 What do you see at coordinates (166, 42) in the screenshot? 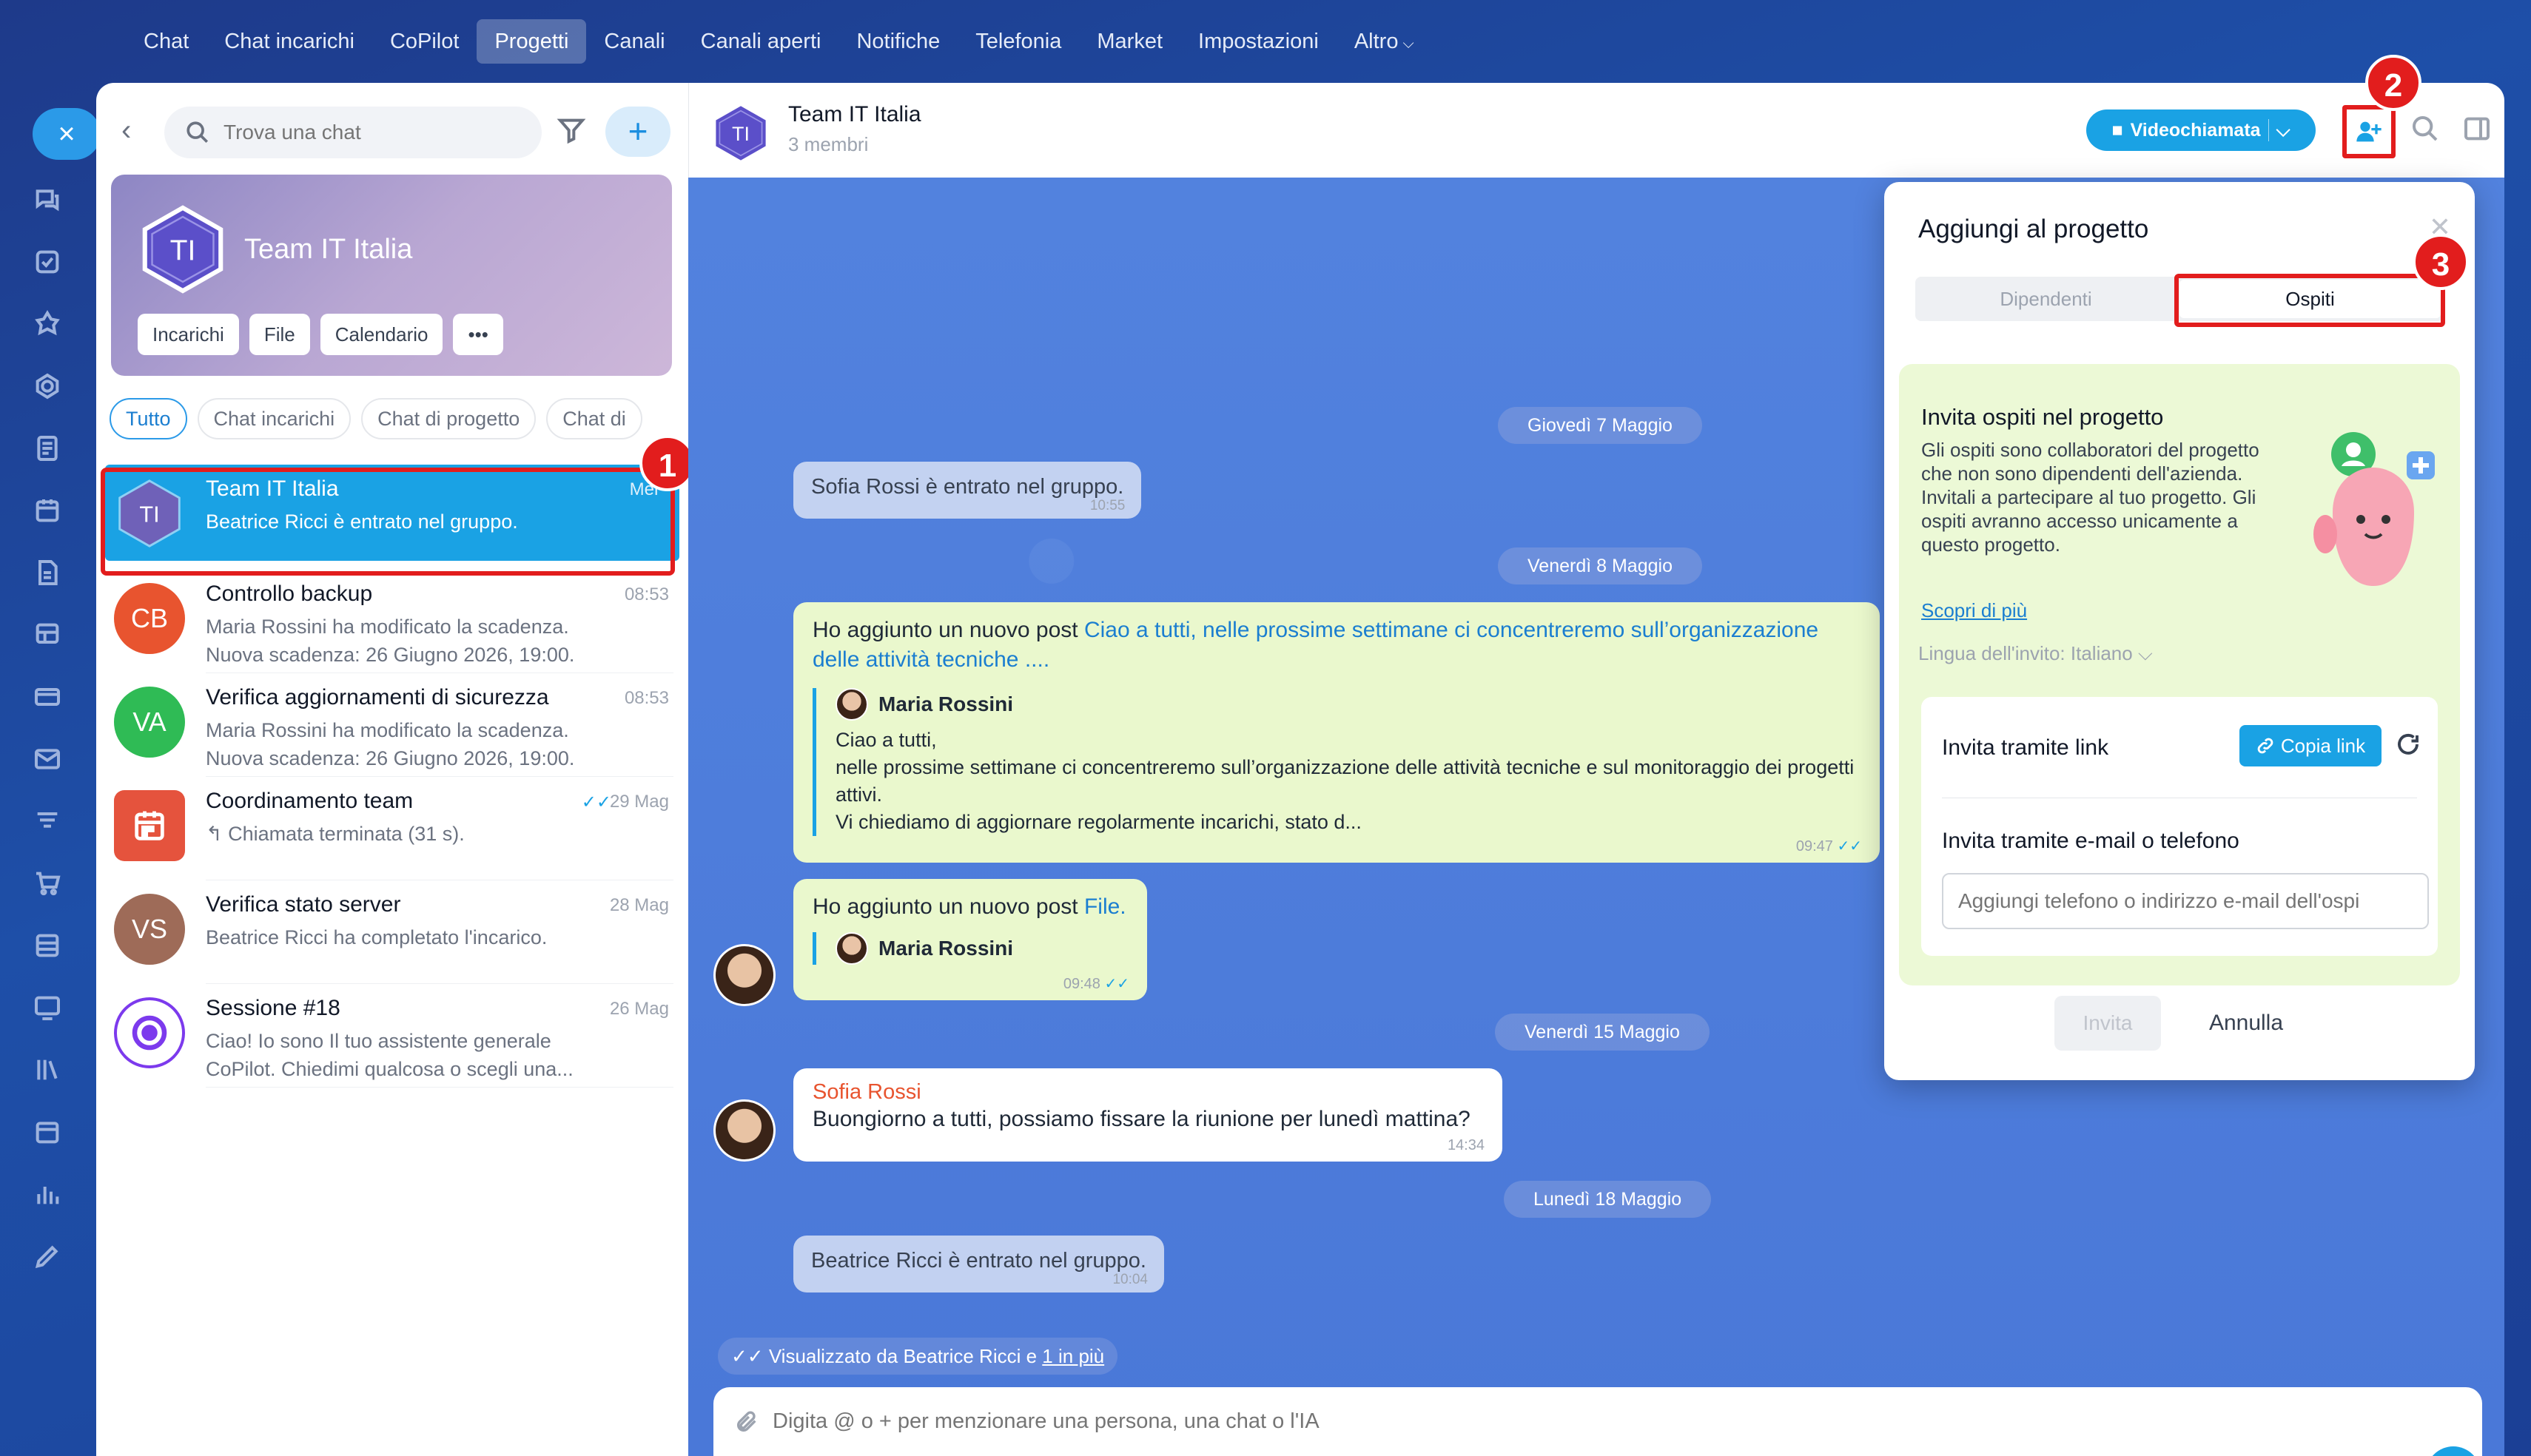
I see `nav-chat: Chat` at bounding box center [166, 42].